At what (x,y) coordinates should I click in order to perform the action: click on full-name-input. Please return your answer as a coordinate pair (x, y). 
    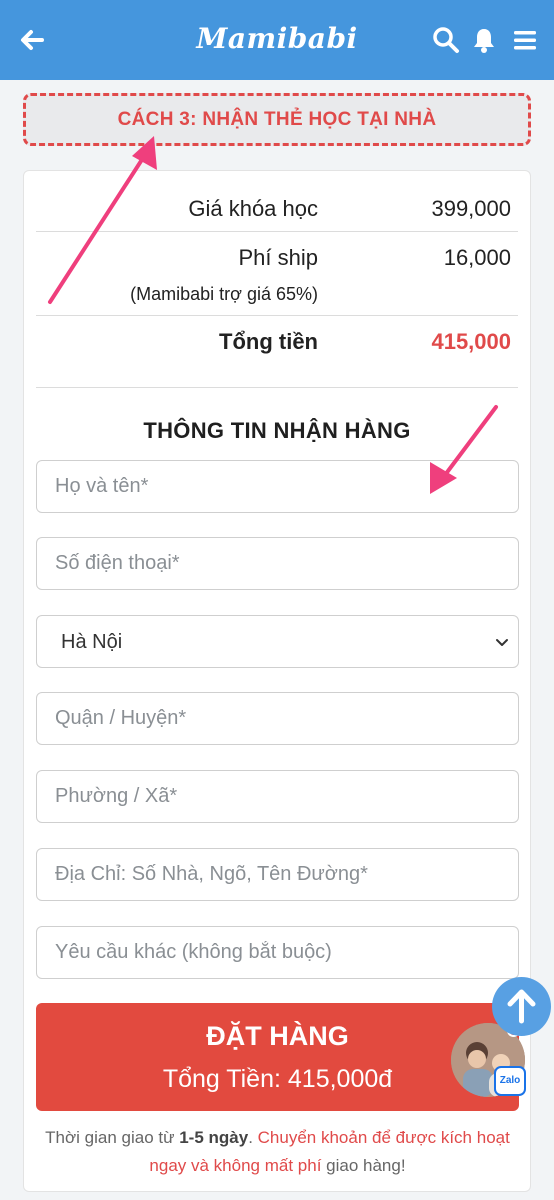
    Looking at the image, I should click on (277, 486).